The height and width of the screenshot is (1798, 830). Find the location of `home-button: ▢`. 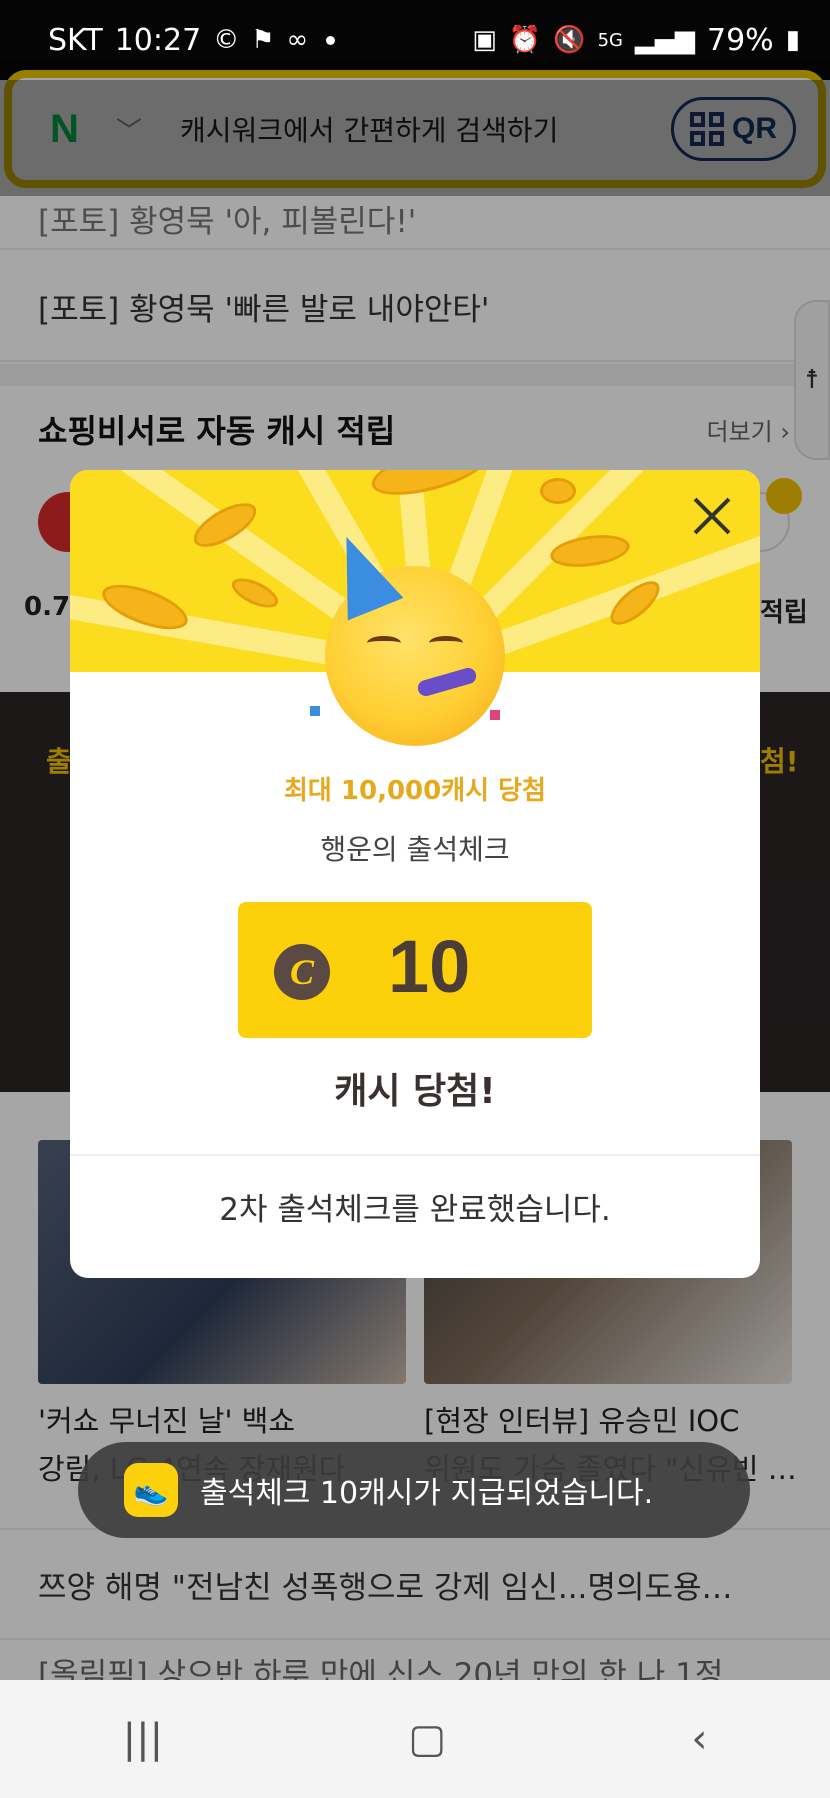

home-button: ▢ is located at coordinates (427, 1739).